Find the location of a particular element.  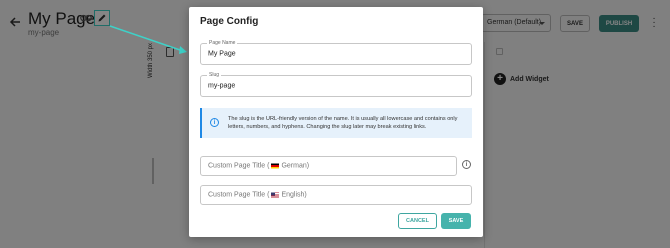

dialog-save-button: SAVE is located at coordinates (456, 221).